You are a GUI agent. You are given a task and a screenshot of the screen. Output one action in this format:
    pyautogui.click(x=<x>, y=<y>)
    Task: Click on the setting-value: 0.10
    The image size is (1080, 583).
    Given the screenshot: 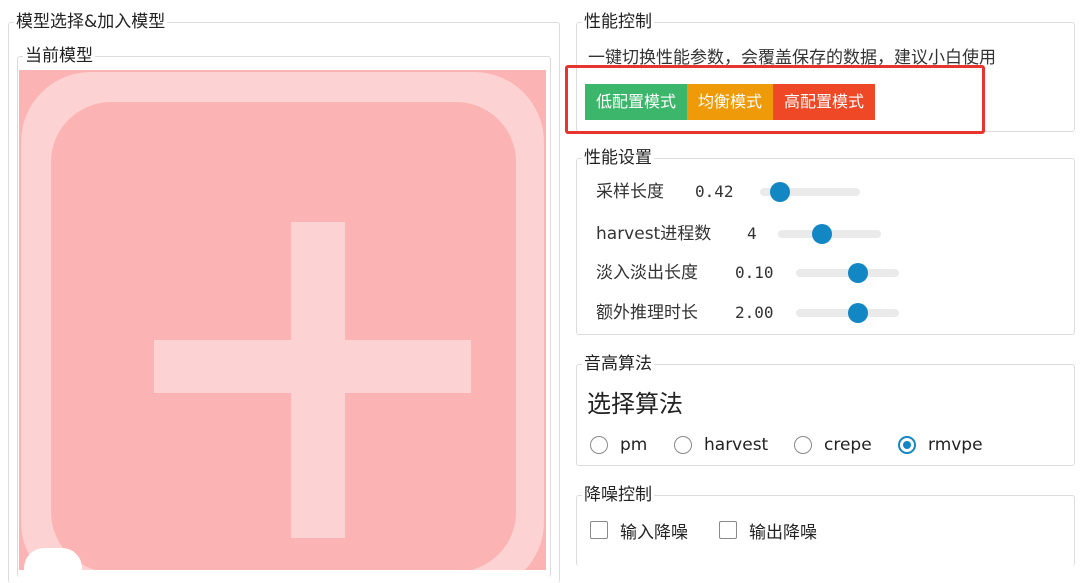 What is the action you would take?
    pyautogui.click(x=754, y=272)
    